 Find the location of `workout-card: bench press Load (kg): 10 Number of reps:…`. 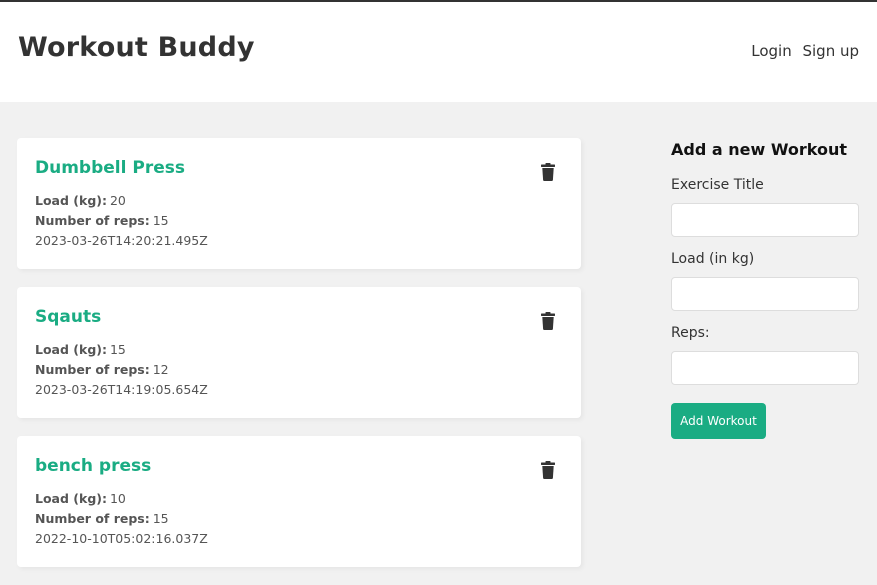

workout-card: bench press Load (kg): 10 Number of reps:… is located at coordinates (299, 501).